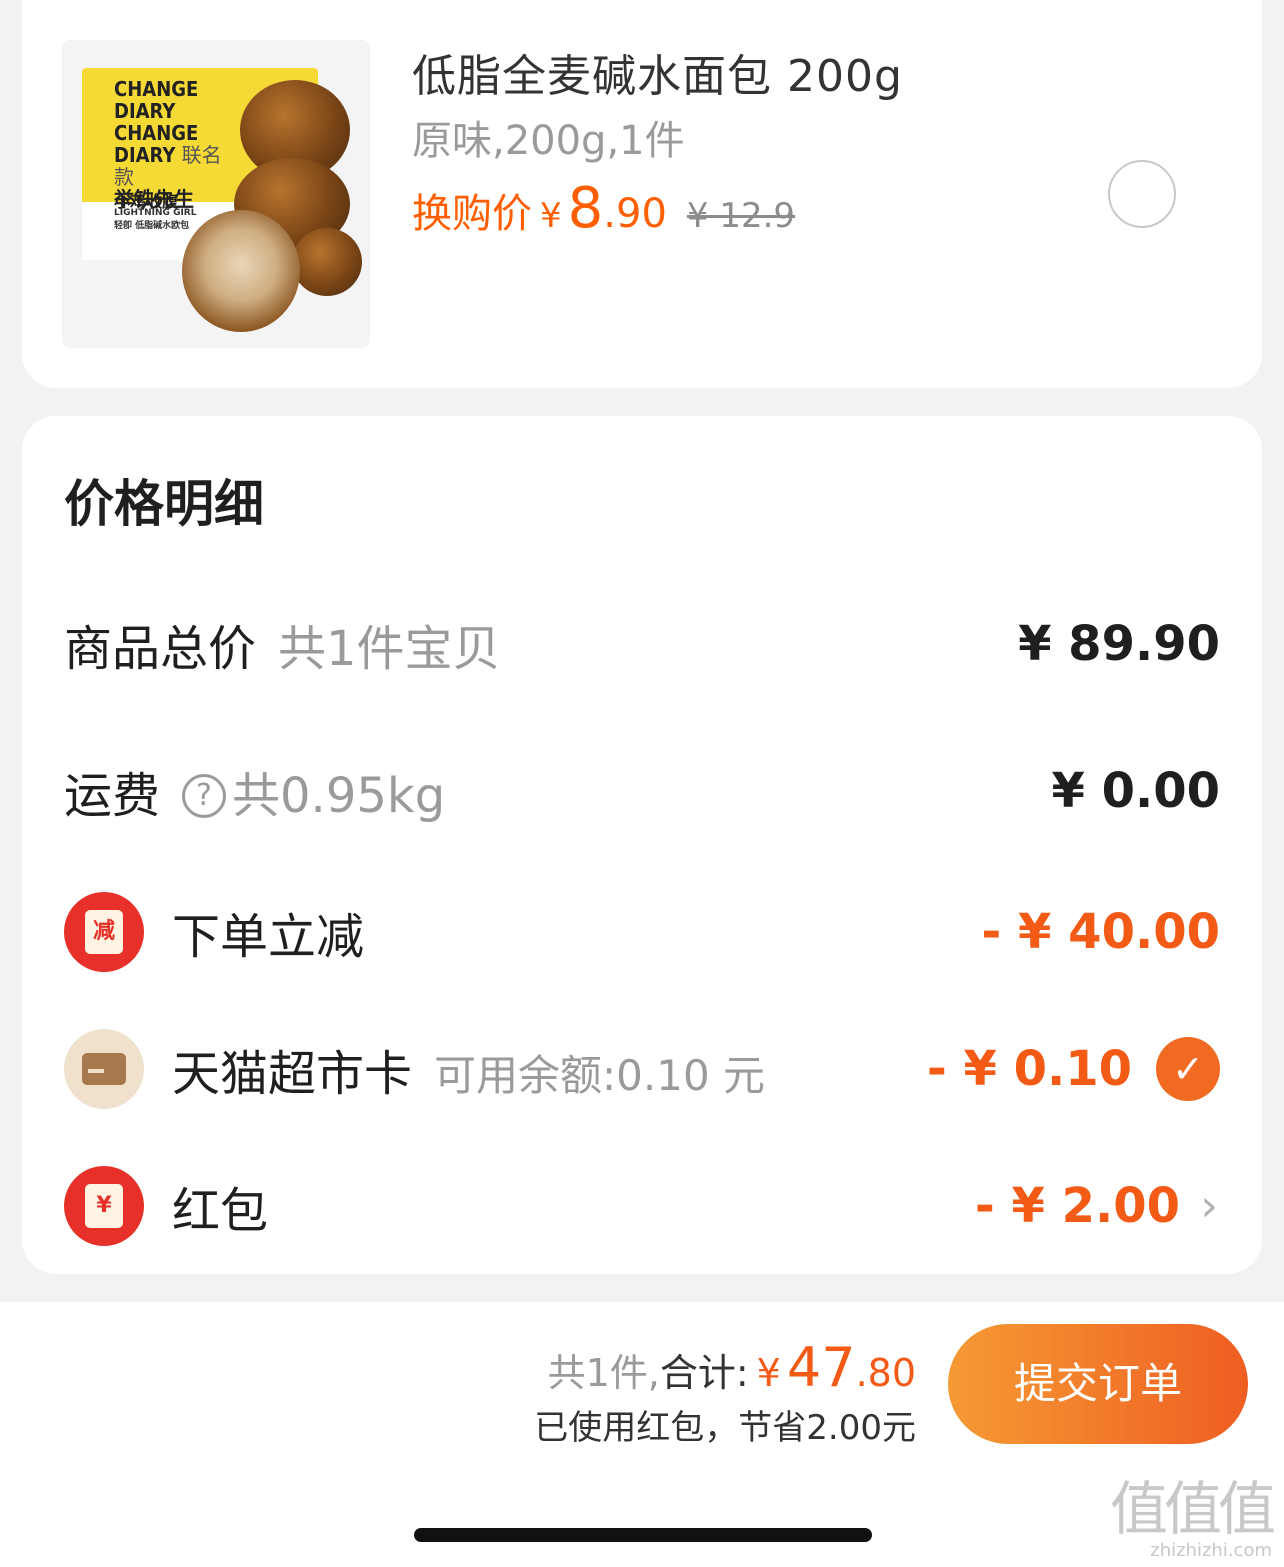 This screenshot has width=1284, height=1567. I want to click on row-red-packet: ¥ 红包 - ¥ 2.00 ›, so click(642, 1206).